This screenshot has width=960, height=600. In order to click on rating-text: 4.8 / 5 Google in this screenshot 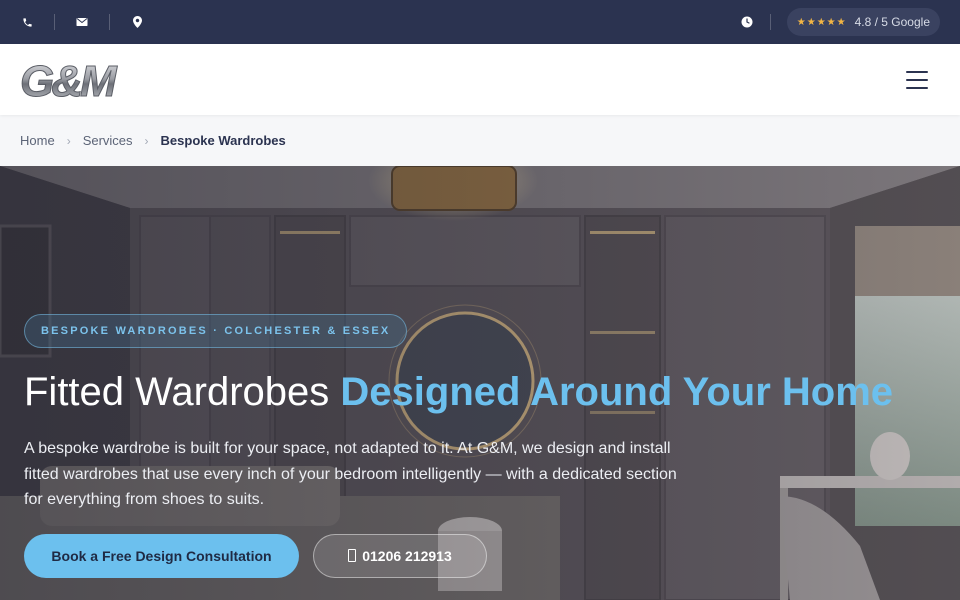, I will do `click(892, 22)`.